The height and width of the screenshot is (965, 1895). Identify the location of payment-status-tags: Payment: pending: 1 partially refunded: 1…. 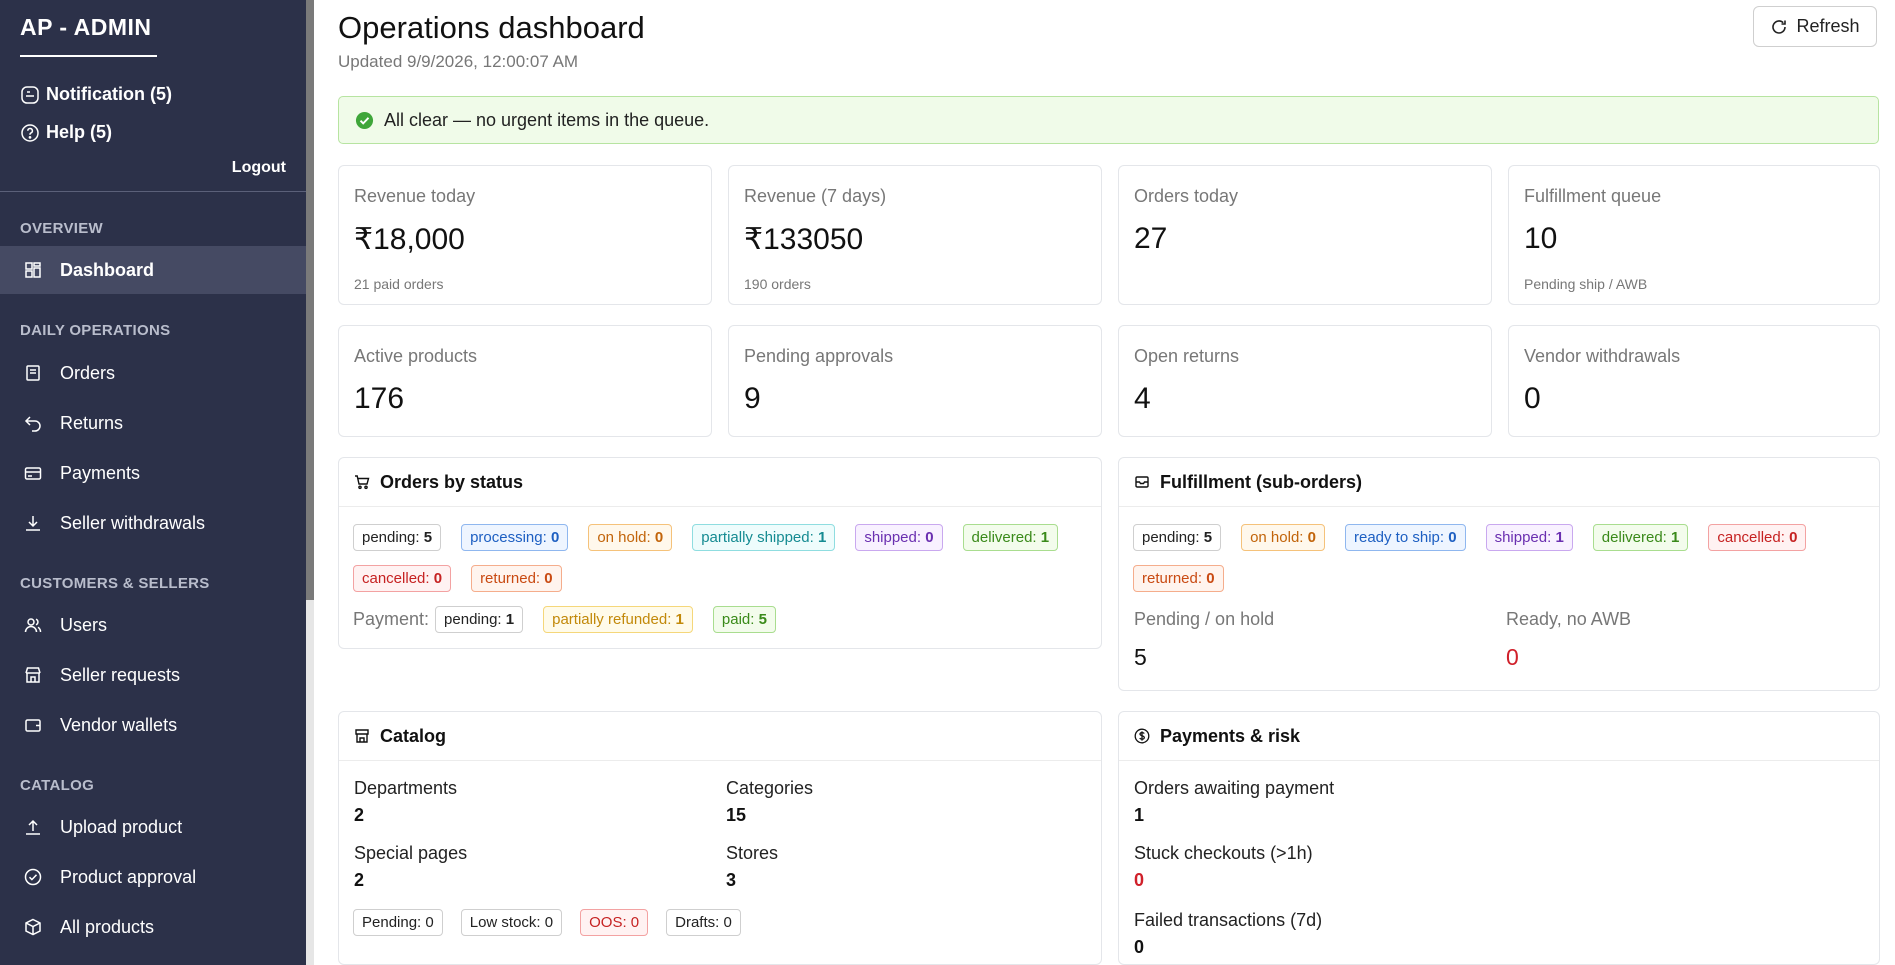
(723, 619).